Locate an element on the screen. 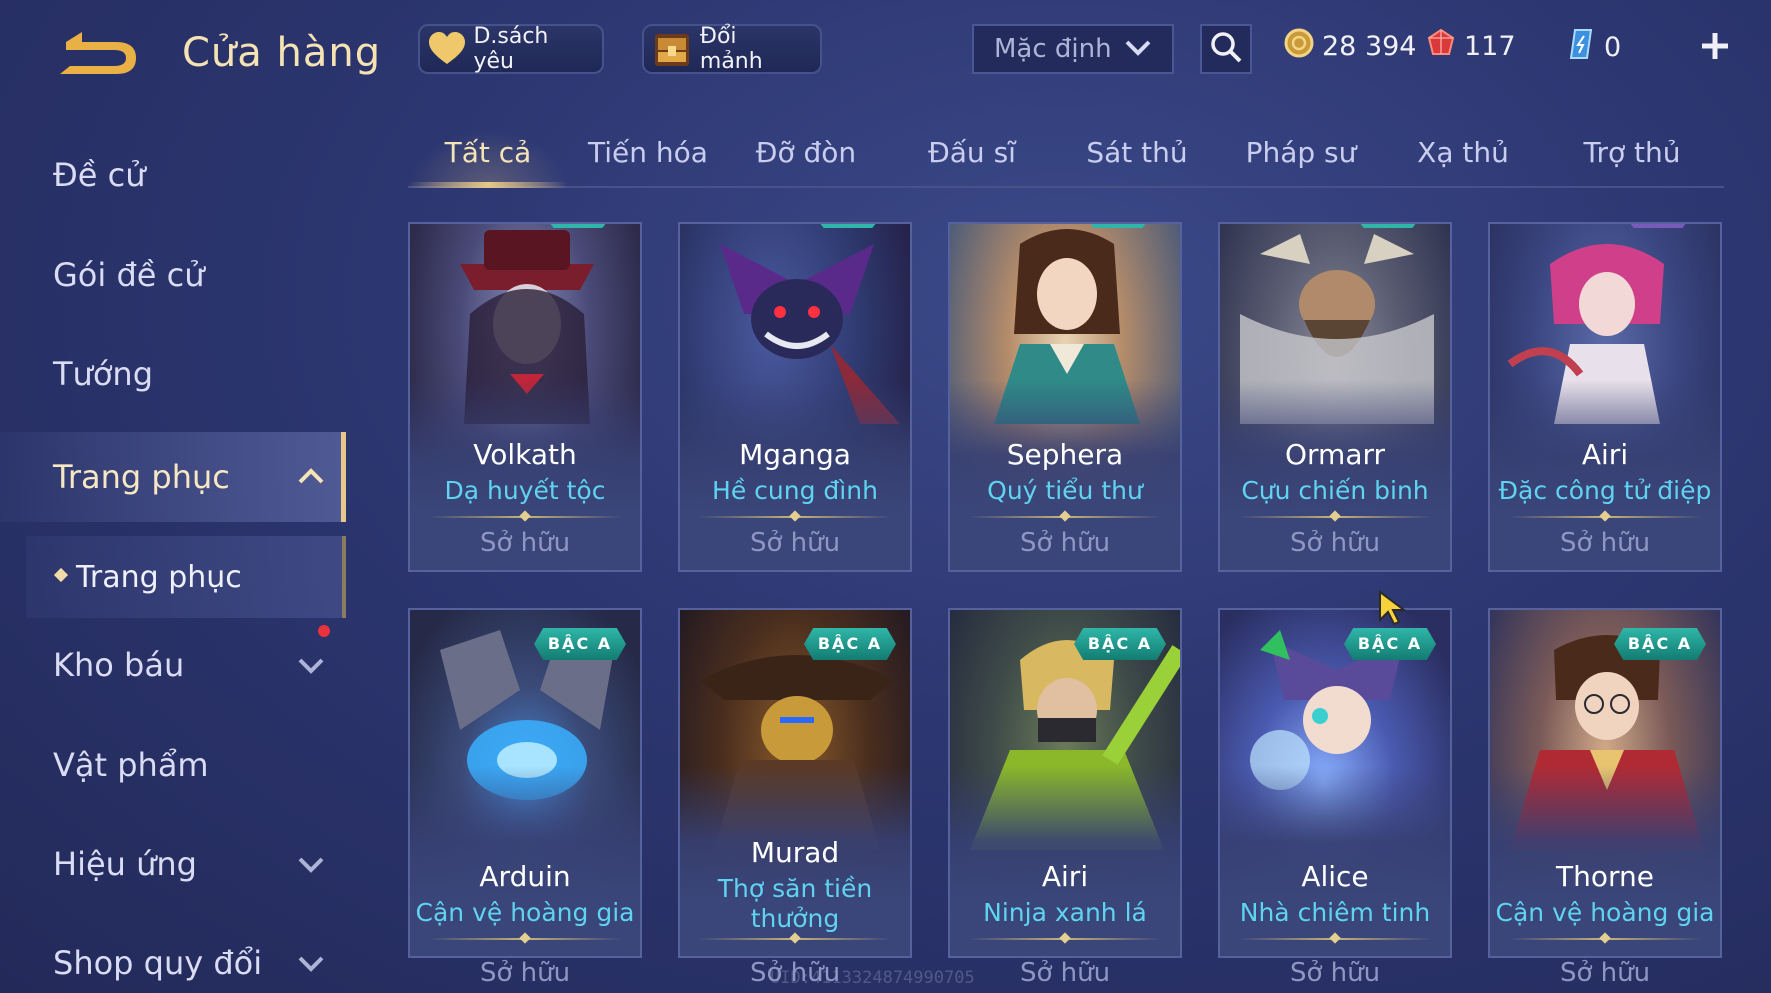 The width and height of the screenshot is (1771, 993). skin-card: Volkath Dạ huyết tộc Sở hữu is located at coordinates (525, 397).